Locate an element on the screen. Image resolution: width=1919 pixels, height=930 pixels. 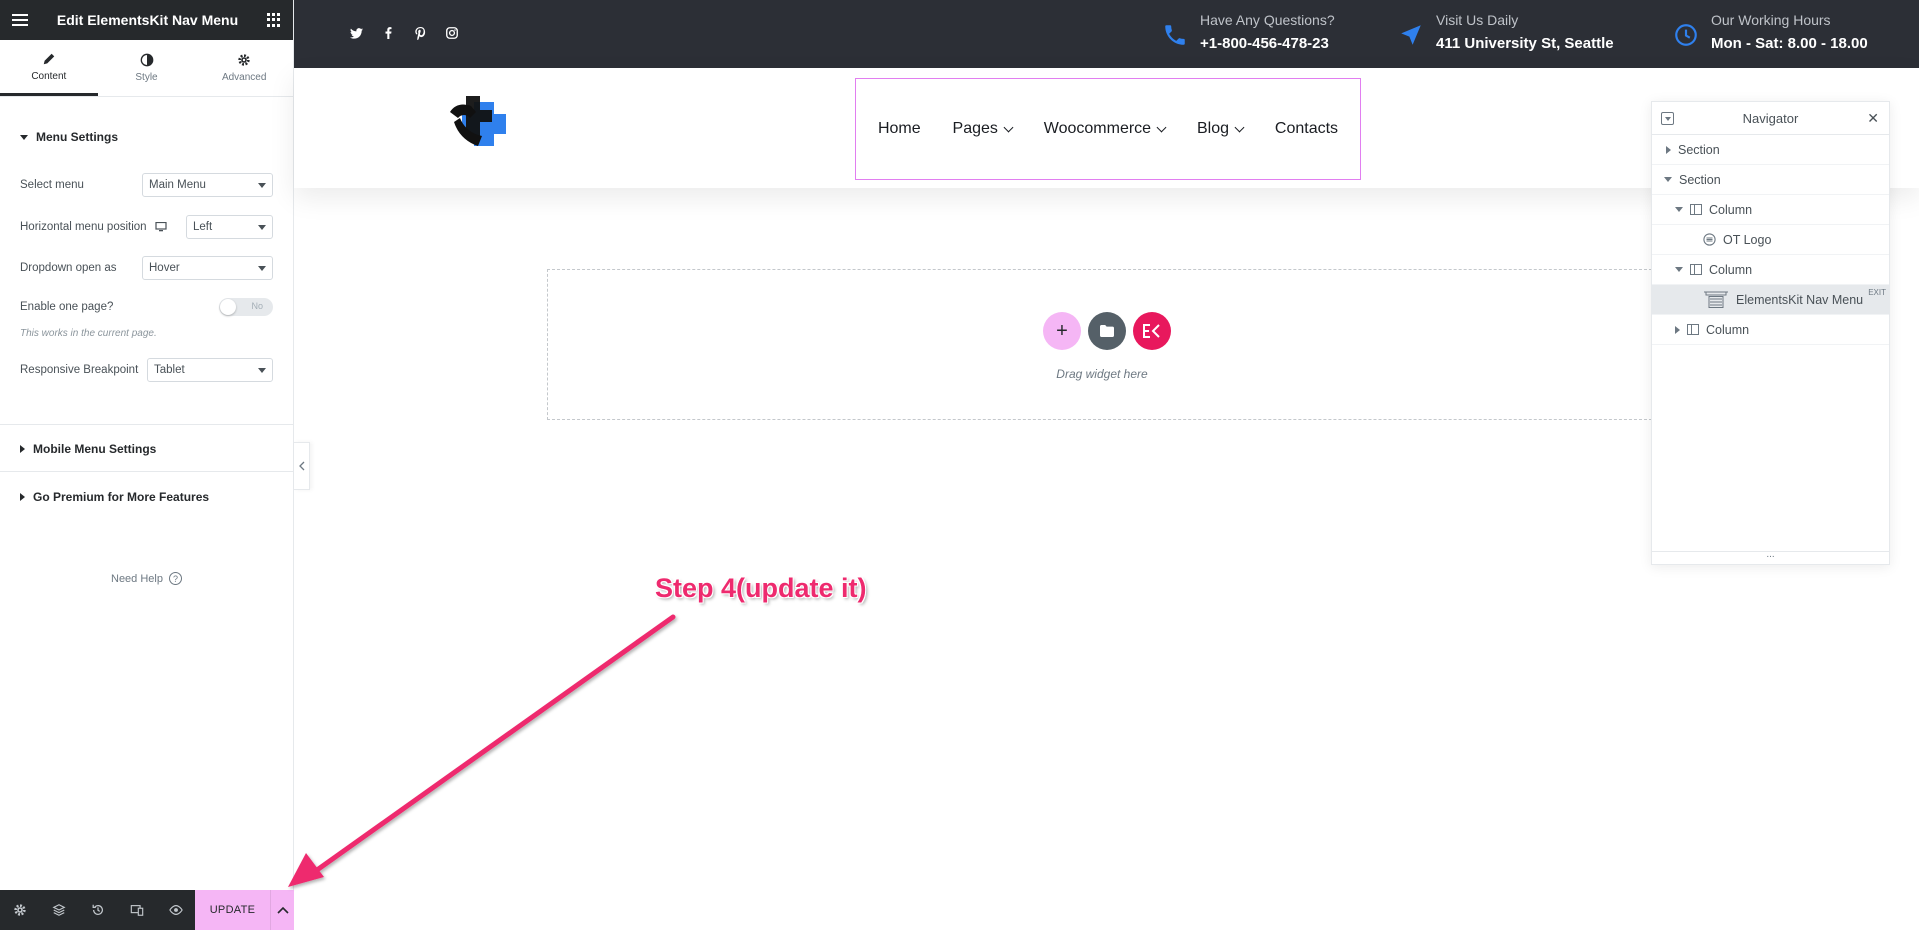
collapse-all-icon is located at coordinates (1667, 118).